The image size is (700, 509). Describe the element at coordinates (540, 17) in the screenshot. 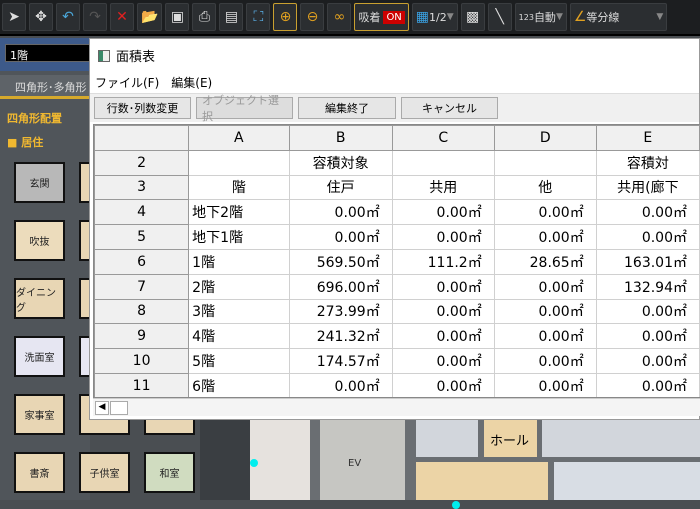

I see `dimension-select: 123 自動 ▼` at that location.